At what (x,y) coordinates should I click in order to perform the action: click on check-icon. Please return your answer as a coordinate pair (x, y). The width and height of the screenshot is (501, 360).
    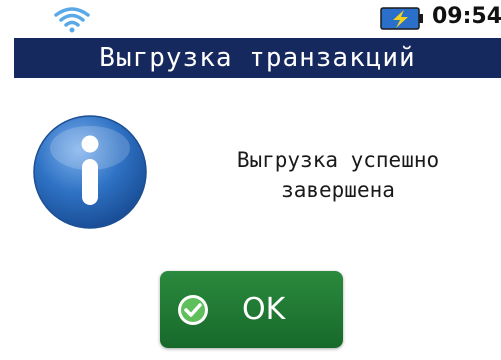
    Looking at the image, I should click on (193, 310).